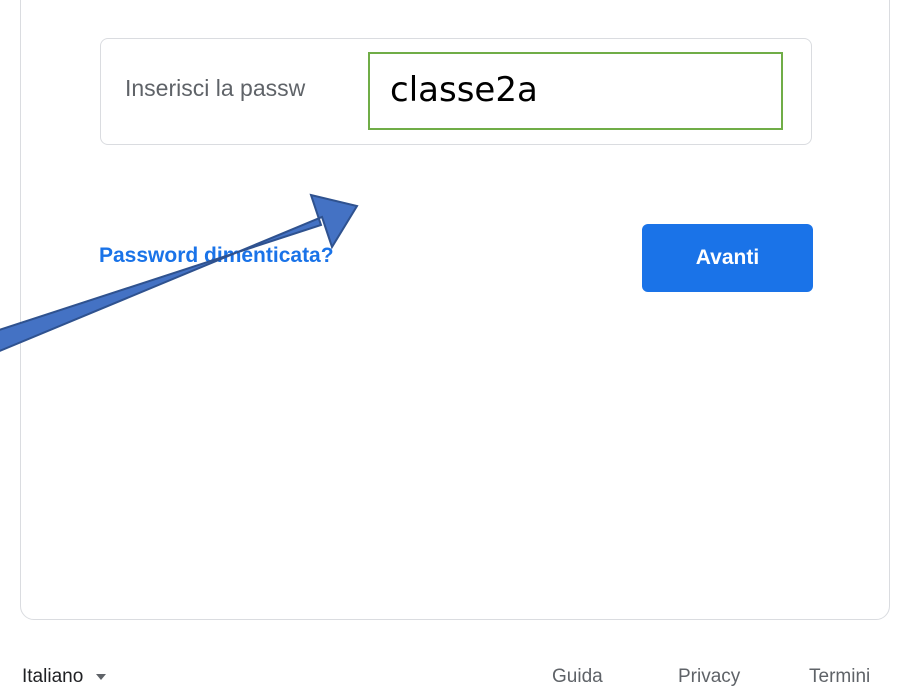 The image size is (897, 694). What do you see at coordinates (448, 679) in the screenshot?
I see `footer: Italiano Guida Privacy Termini` at bounding box center [448, 679].